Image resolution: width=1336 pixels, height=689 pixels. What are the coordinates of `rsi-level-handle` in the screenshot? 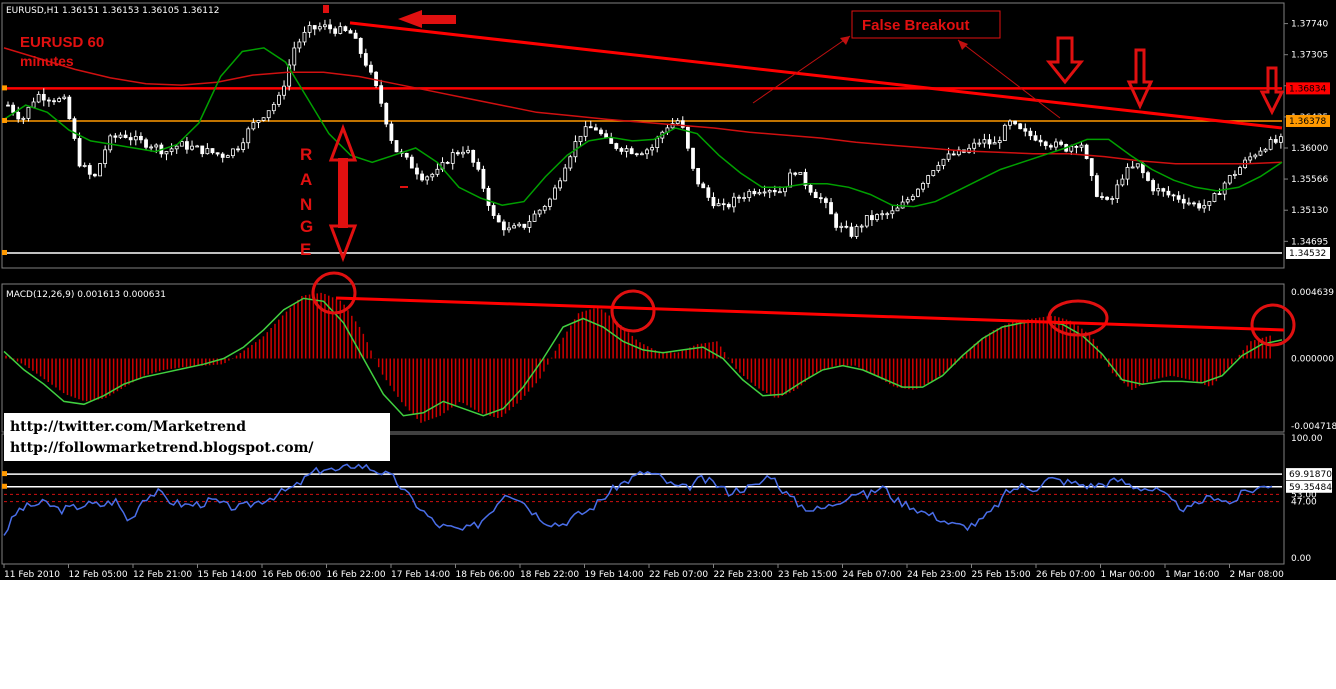 It's located at (4, 486).